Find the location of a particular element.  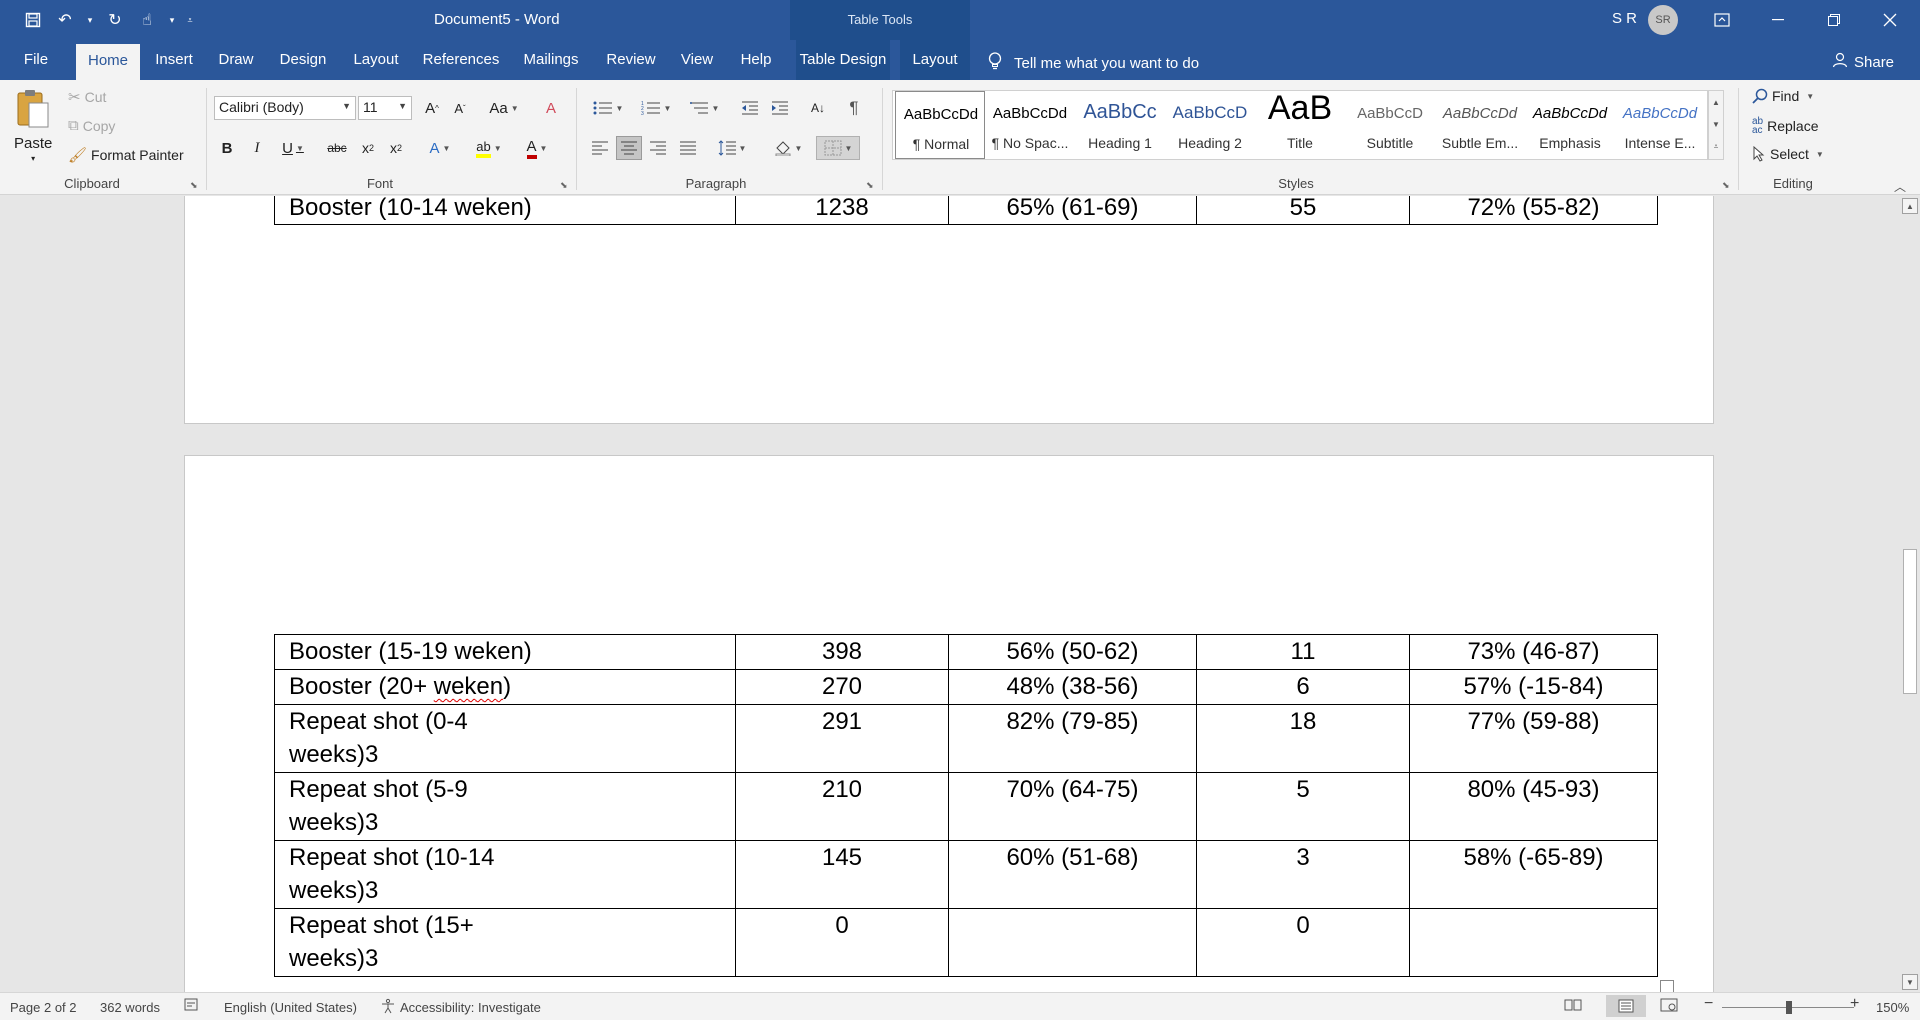

tab-help: Help is located at coordinates (756, 60).